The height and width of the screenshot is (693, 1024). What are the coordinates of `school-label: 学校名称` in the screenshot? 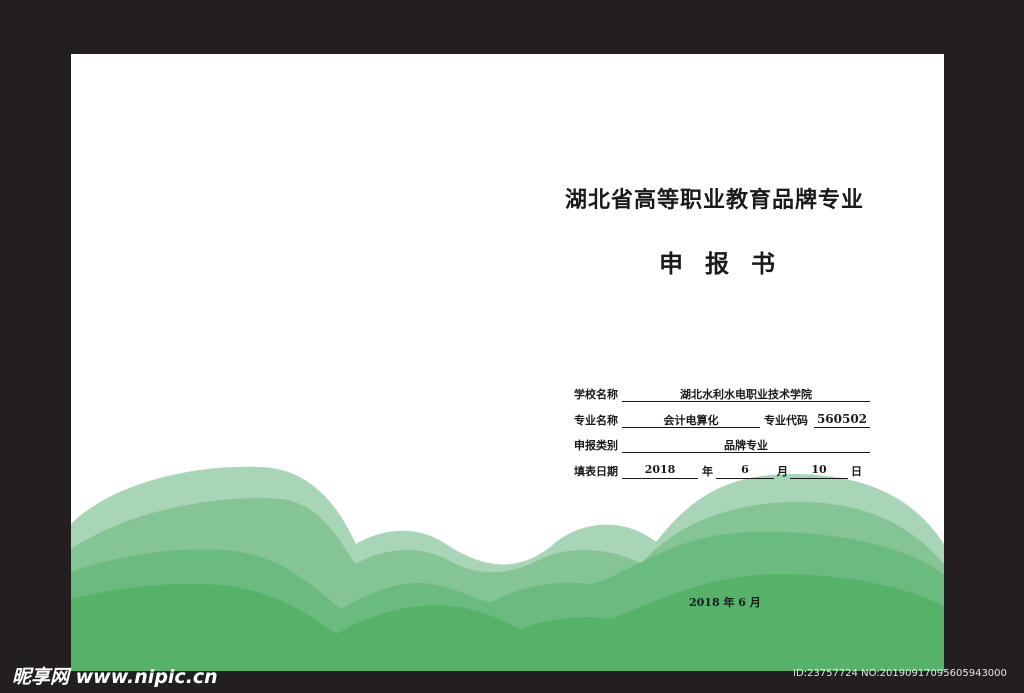 It's located at (596, 394).